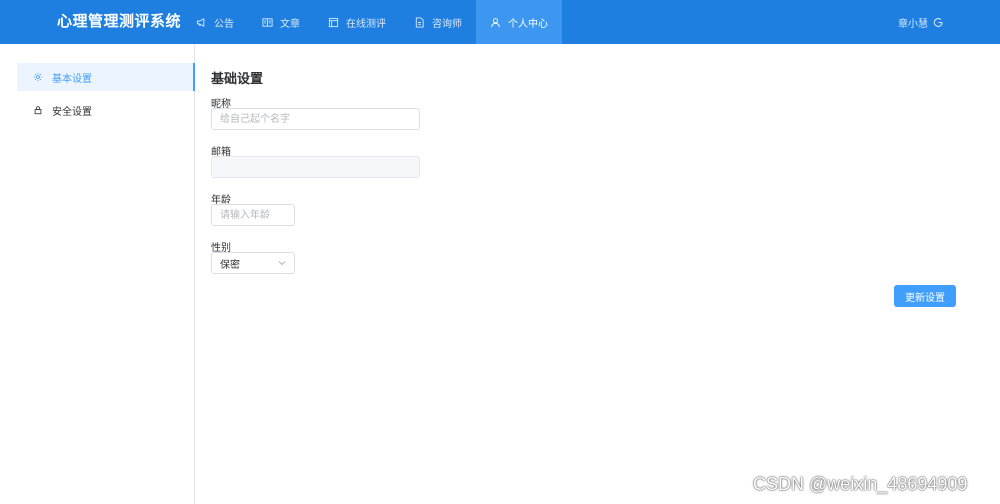  Describe the element at coordinates (38, 77) in the screenshot. I see `gear-icon` at that location.